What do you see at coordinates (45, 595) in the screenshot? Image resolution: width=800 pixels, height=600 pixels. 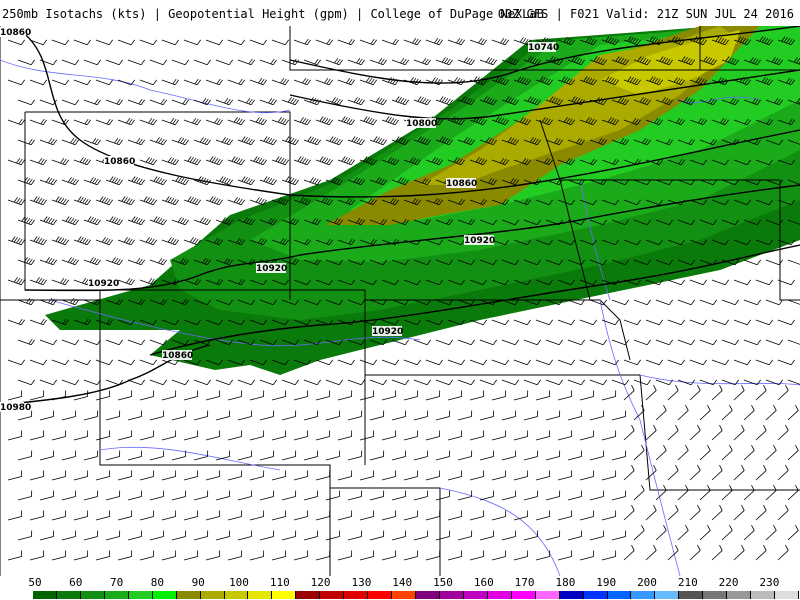 I see `colorbar-swatch` at bounding box center [45, 595].